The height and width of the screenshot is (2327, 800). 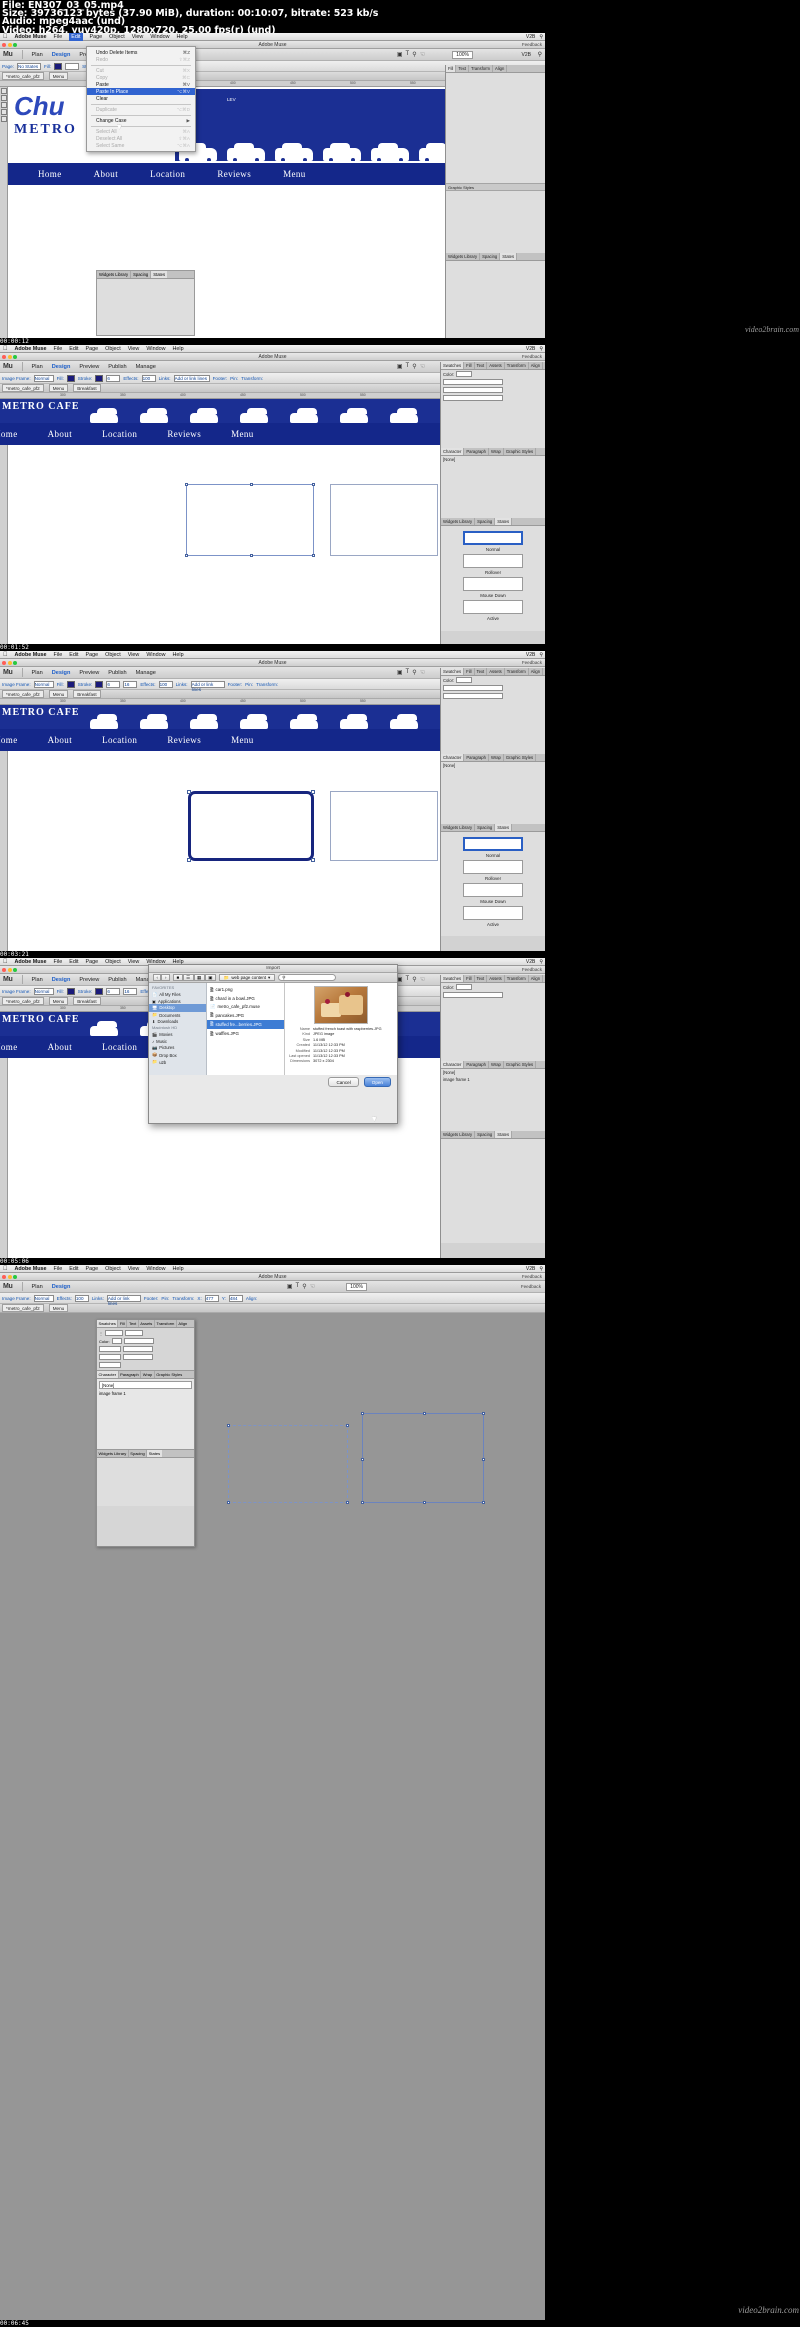 I want to click on mode-preview: Preview, so click(x=89, y=673).